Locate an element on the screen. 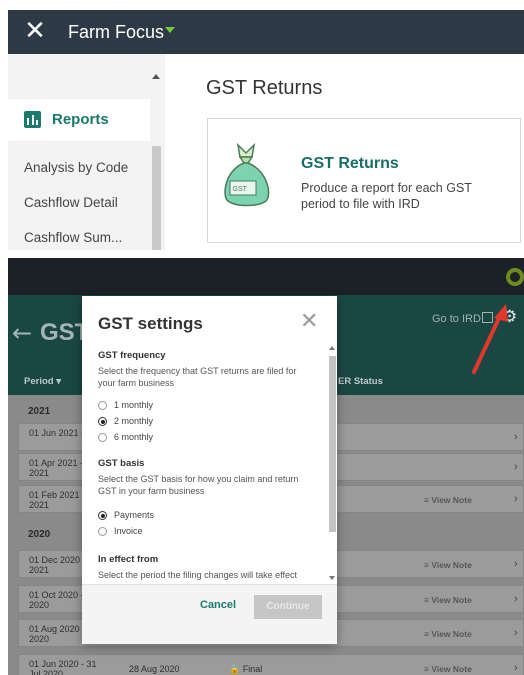 The image size is (524, 675). scrollbar-thumb is located at coordinates (332, 444).